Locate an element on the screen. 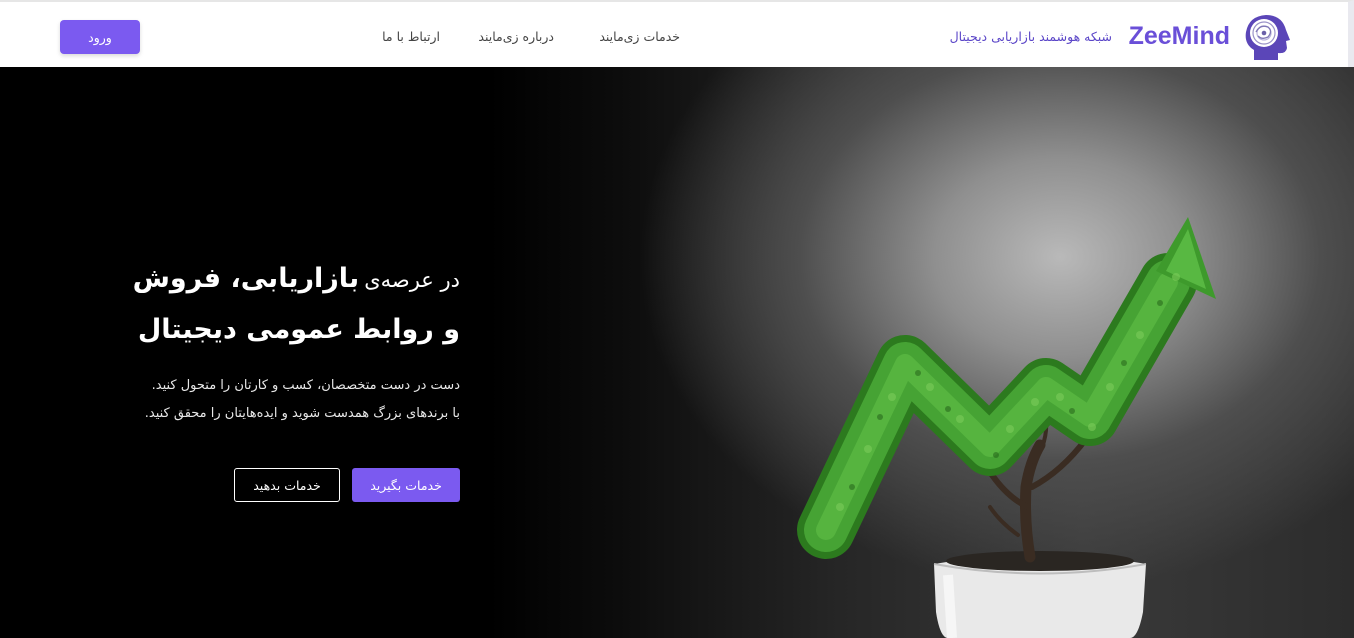 The width and height of the screenshot is (1354, 638). hero-headline-line-2: و روابط عمومی دیجیتال is located at coordinates (298, 329).